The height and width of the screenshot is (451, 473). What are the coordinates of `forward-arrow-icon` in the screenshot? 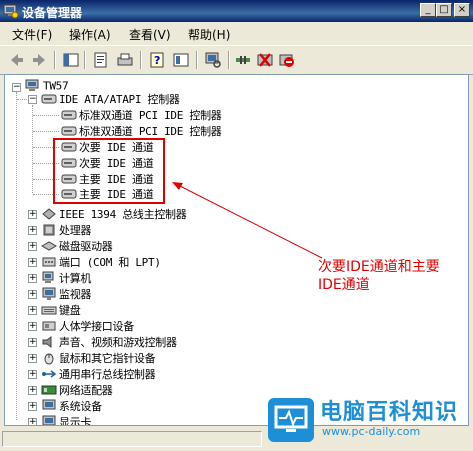 It's located at (39, 60).